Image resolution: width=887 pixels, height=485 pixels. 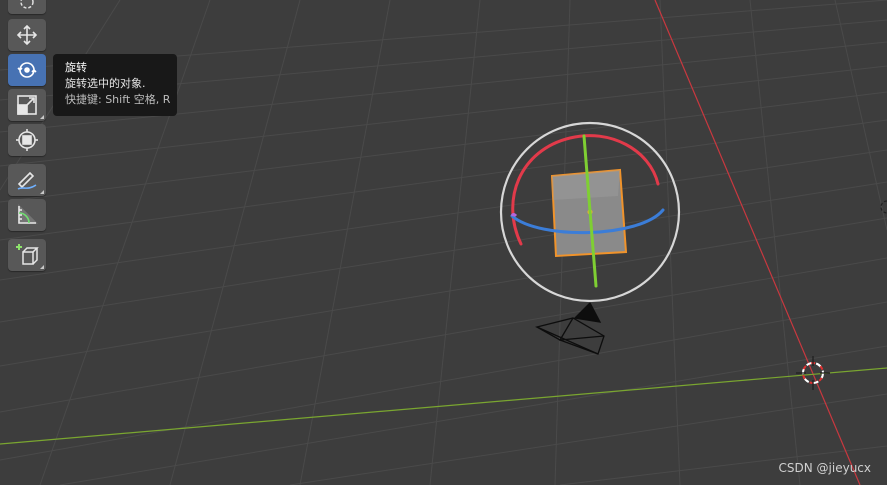 I want to click on annotate-tool-button, so click(x=27, y=180).